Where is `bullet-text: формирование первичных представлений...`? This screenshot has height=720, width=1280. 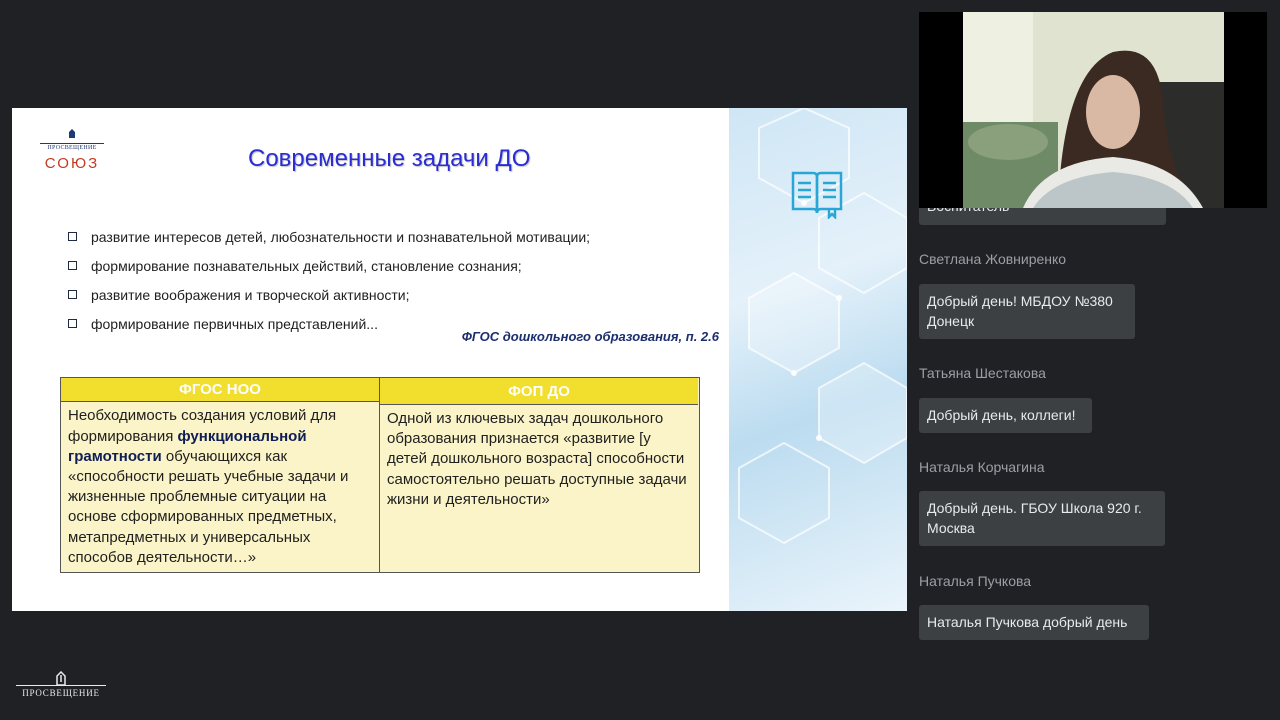 bullet-text: формирование первичных представлений... is located at coordinates (234, 323).